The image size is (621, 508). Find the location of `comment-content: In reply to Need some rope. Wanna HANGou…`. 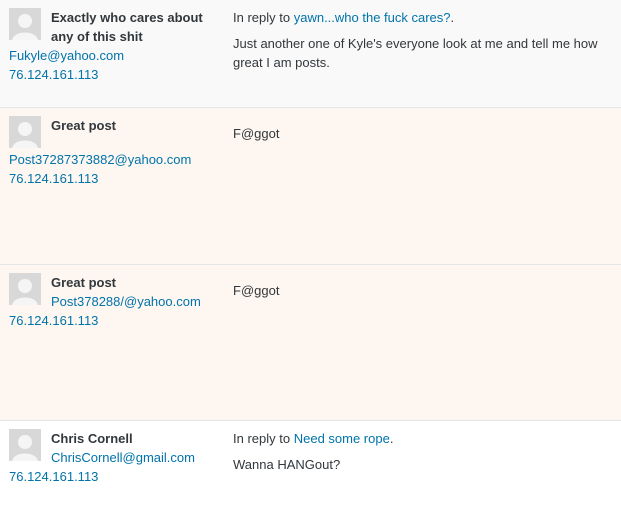

comment-content: In reply to Need some rope. Wanna HANGou… is located at coordinates (425, 451).